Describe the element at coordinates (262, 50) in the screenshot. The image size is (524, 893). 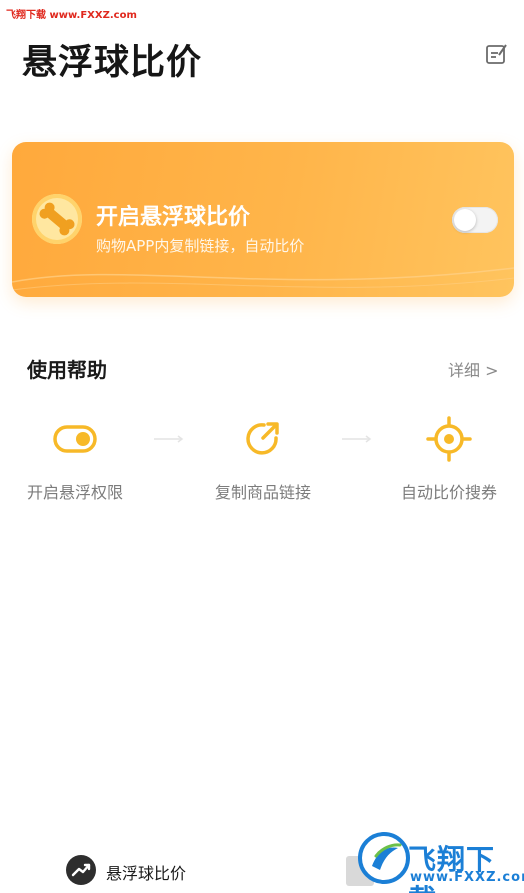
I see `header: 悬浮球比价` at that location.